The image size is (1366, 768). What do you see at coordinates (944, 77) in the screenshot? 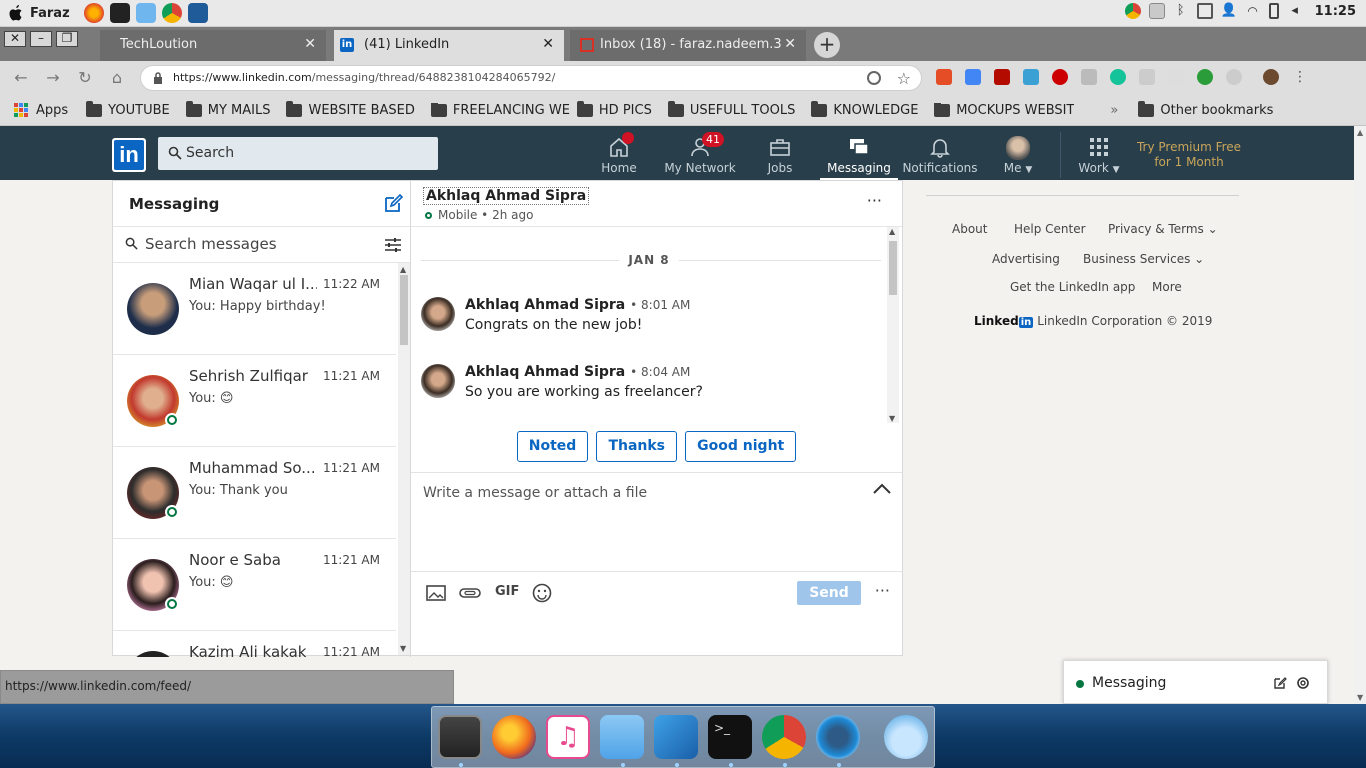
I see `extension-lock-icon` at bounding box center [944, 77].